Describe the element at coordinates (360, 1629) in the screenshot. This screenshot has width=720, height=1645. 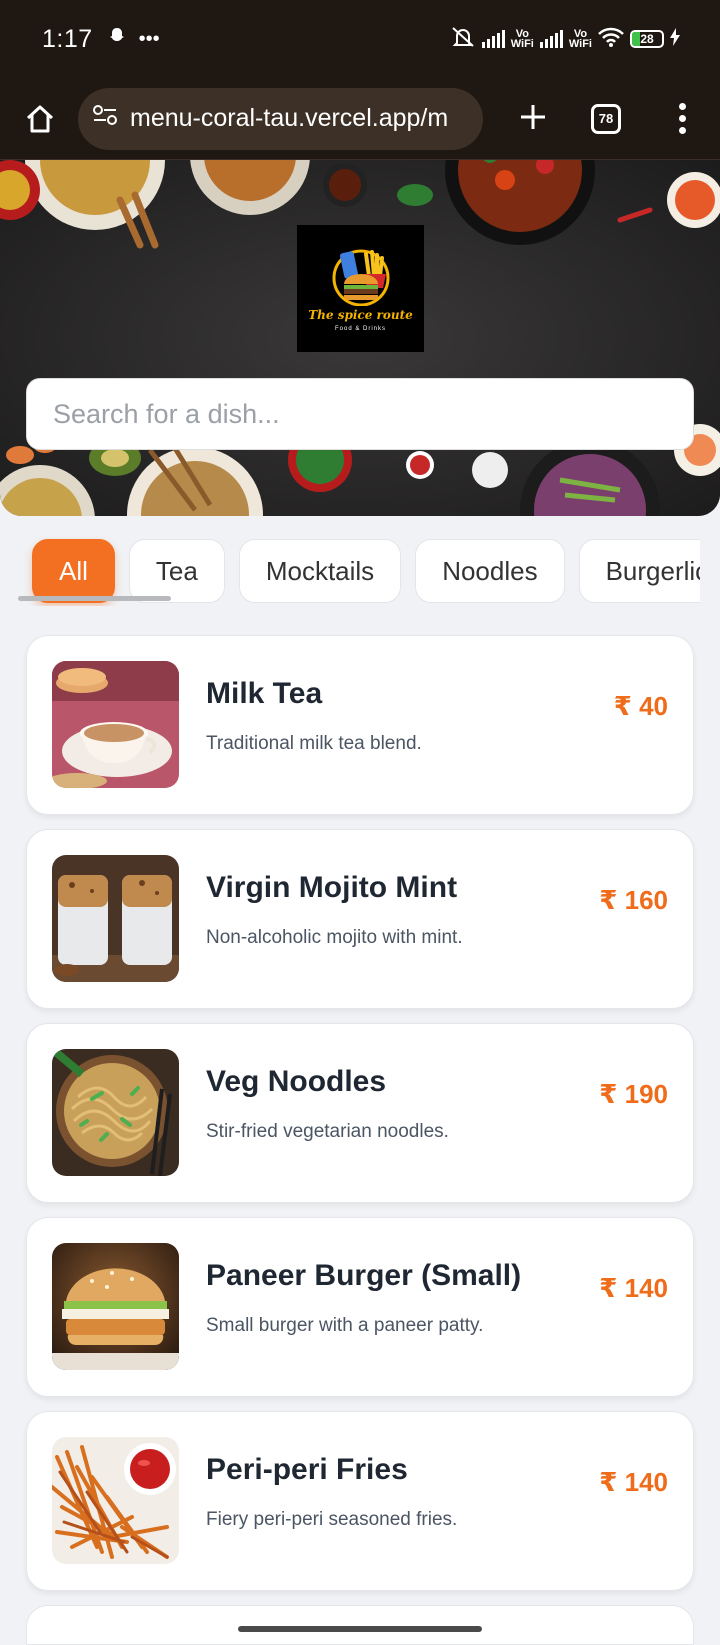
I see `gesture-home-indicator` at that location.